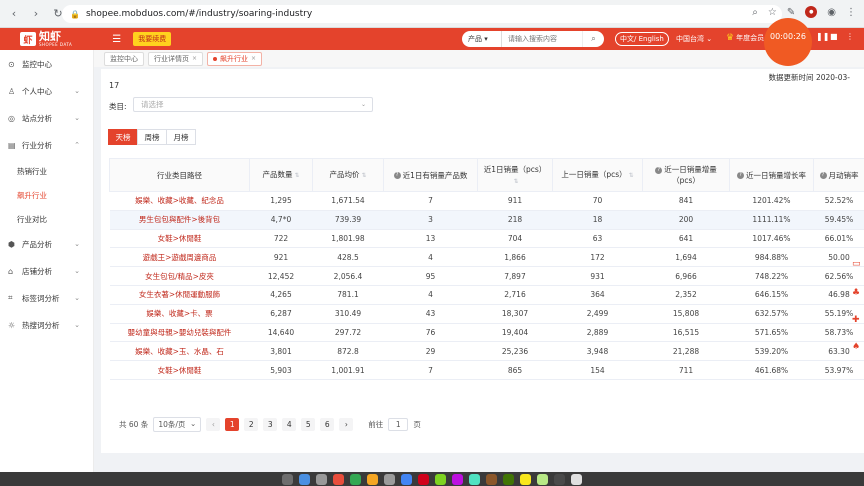 The height and width of the screenshot is (486, 864). Describe the element at coordinates (850, 36) in the screenshot. I see `more-icon: ⋮` at that location.